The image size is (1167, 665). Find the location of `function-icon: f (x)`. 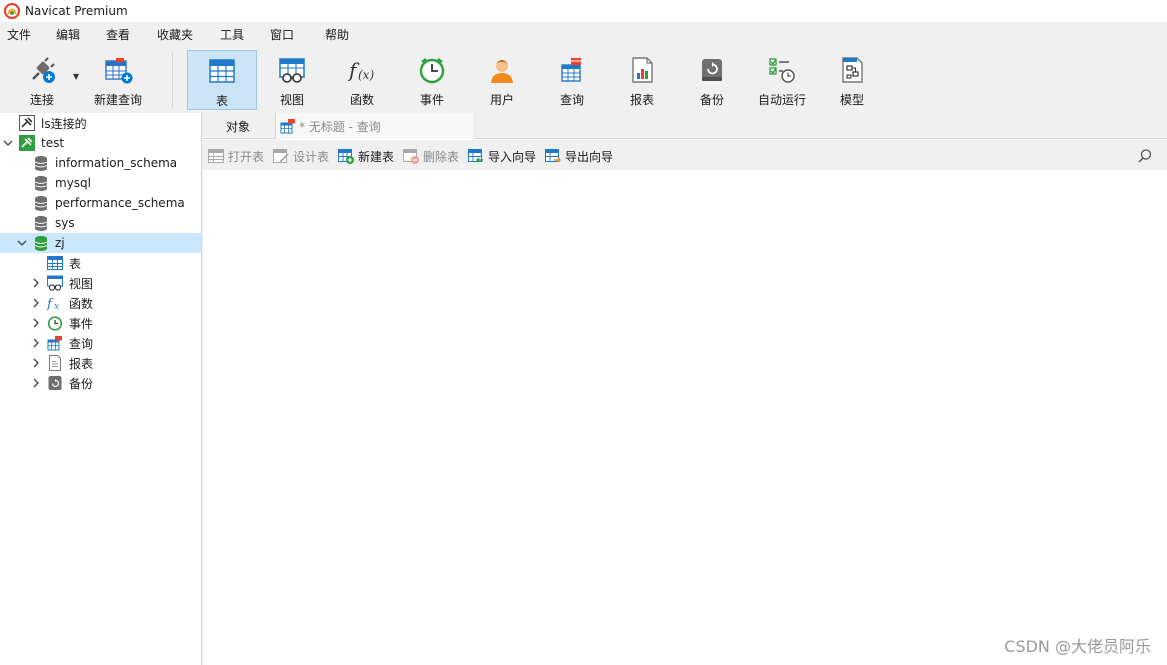

function-icon: f (x) is located at coordinates (362, 70).